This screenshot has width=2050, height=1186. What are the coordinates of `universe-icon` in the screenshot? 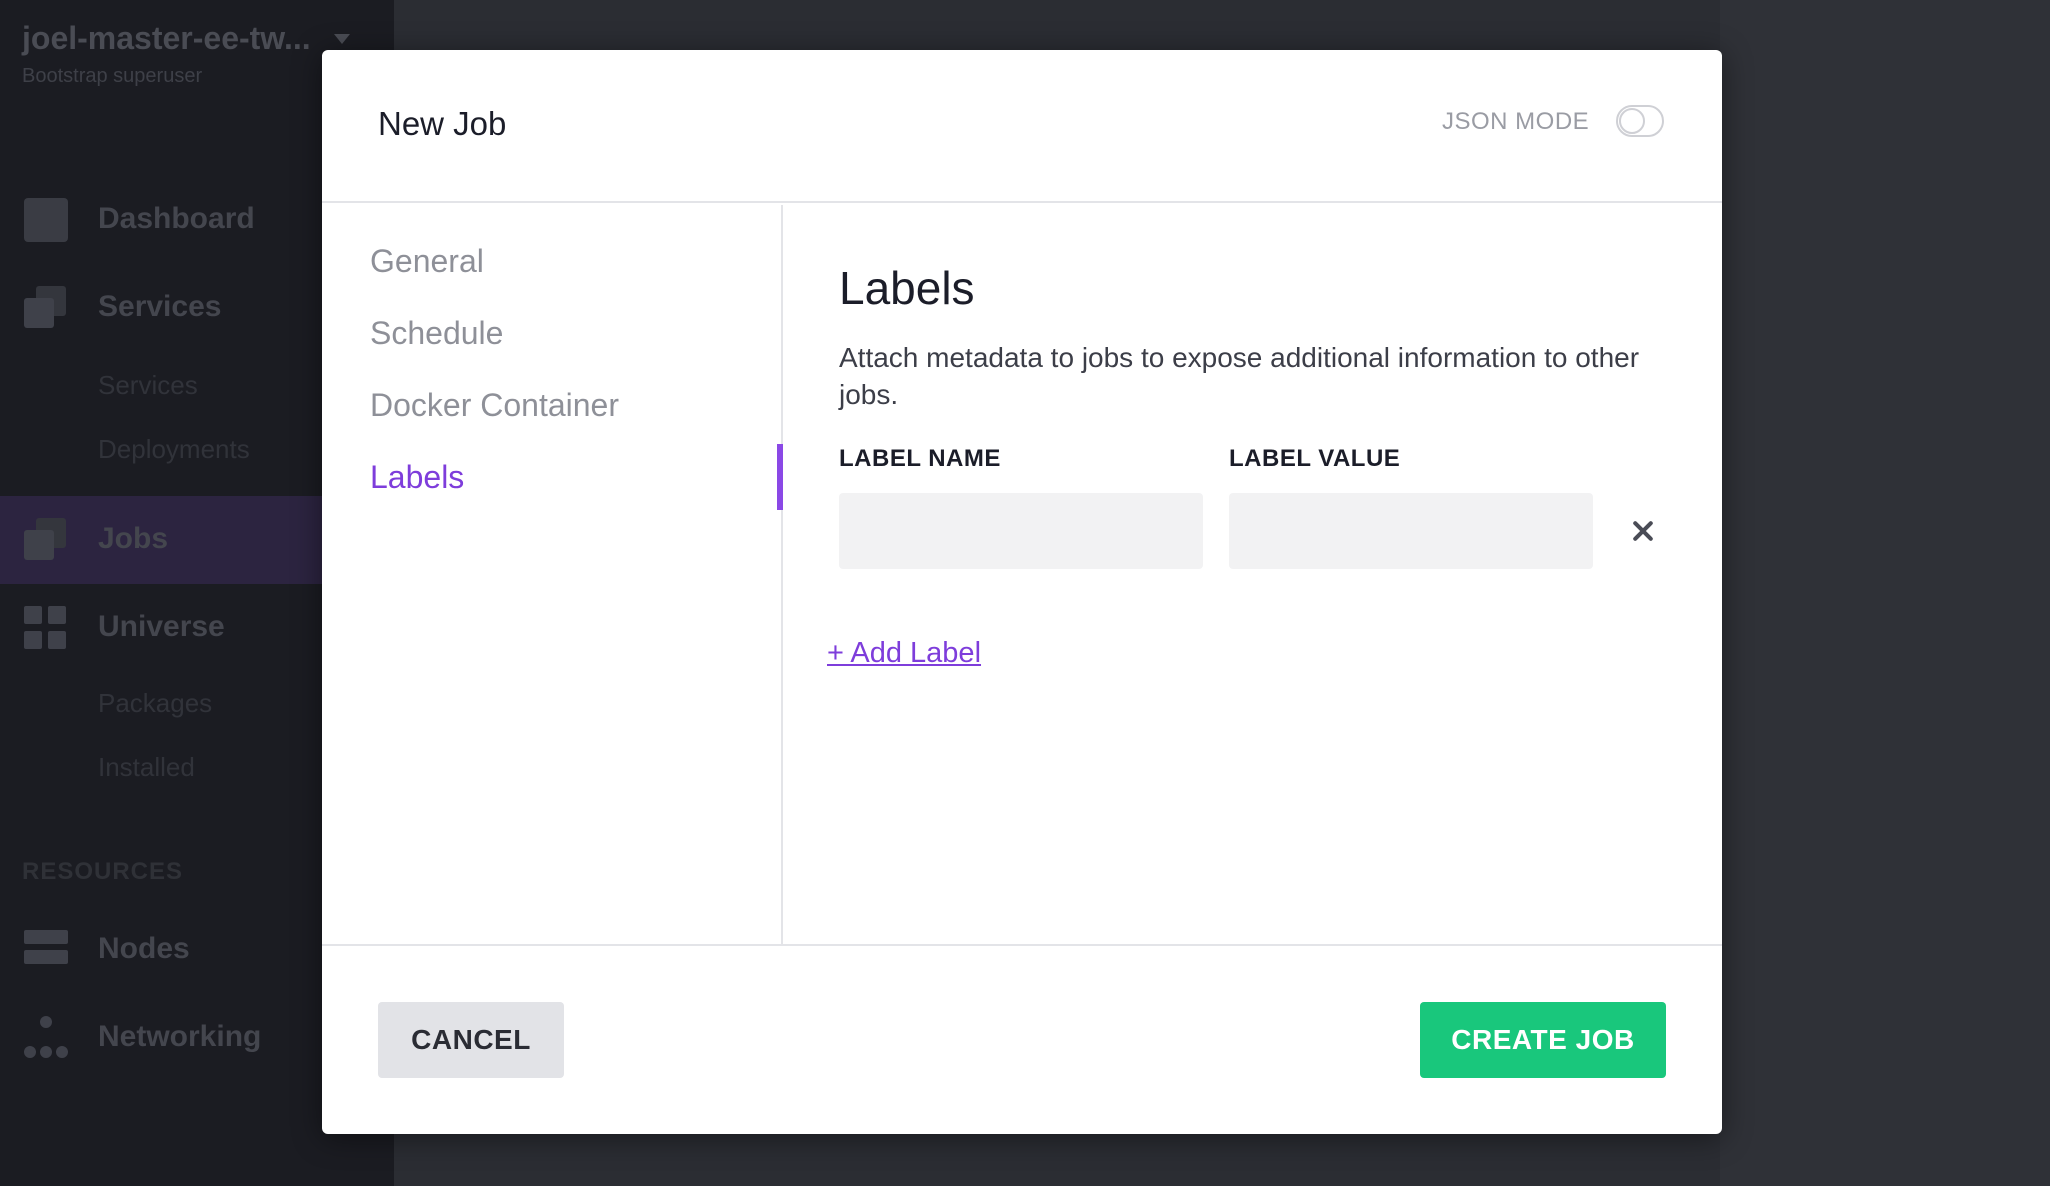 It's located at (46, 628).